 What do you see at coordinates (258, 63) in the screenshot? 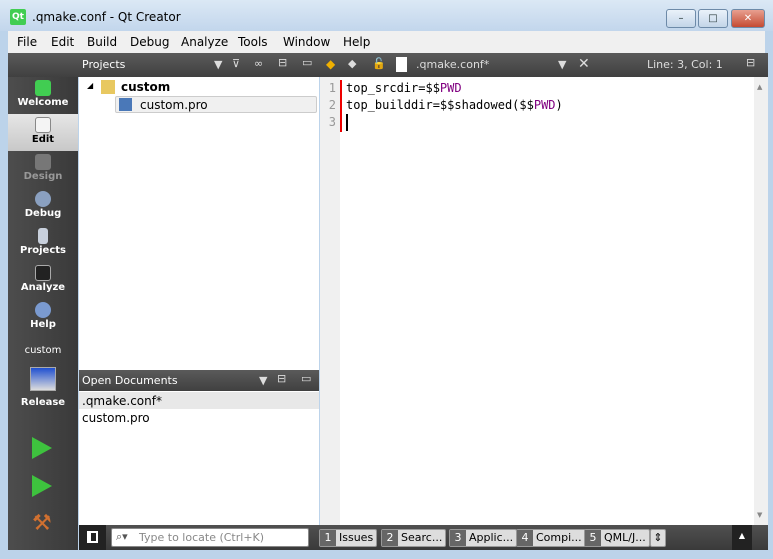
I see `link-icon: ∞` at bounding box center [258, 63].